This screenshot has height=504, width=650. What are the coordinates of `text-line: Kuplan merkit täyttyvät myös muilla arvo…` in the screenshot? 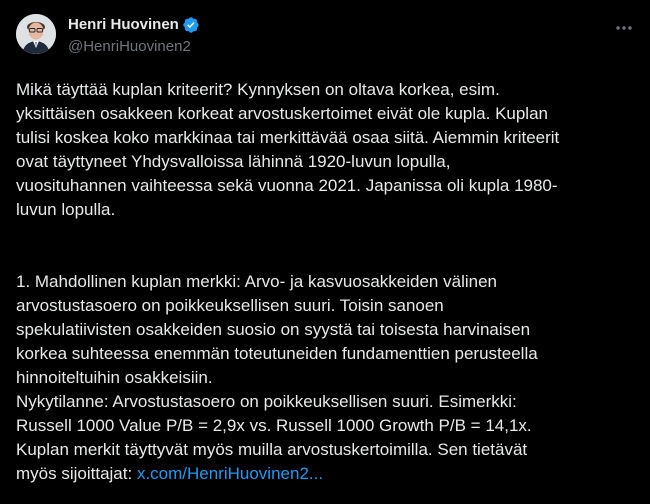 It's located at (272, 449).